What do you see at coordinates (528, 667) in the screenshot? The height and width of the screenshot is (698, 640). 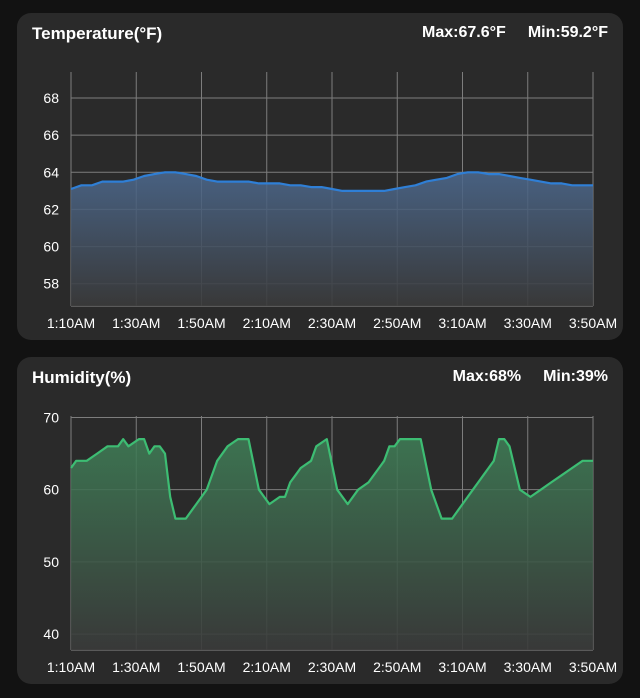 I see `humidity-x-tick-label: 3:30AM` at bounding box center [528, 667].